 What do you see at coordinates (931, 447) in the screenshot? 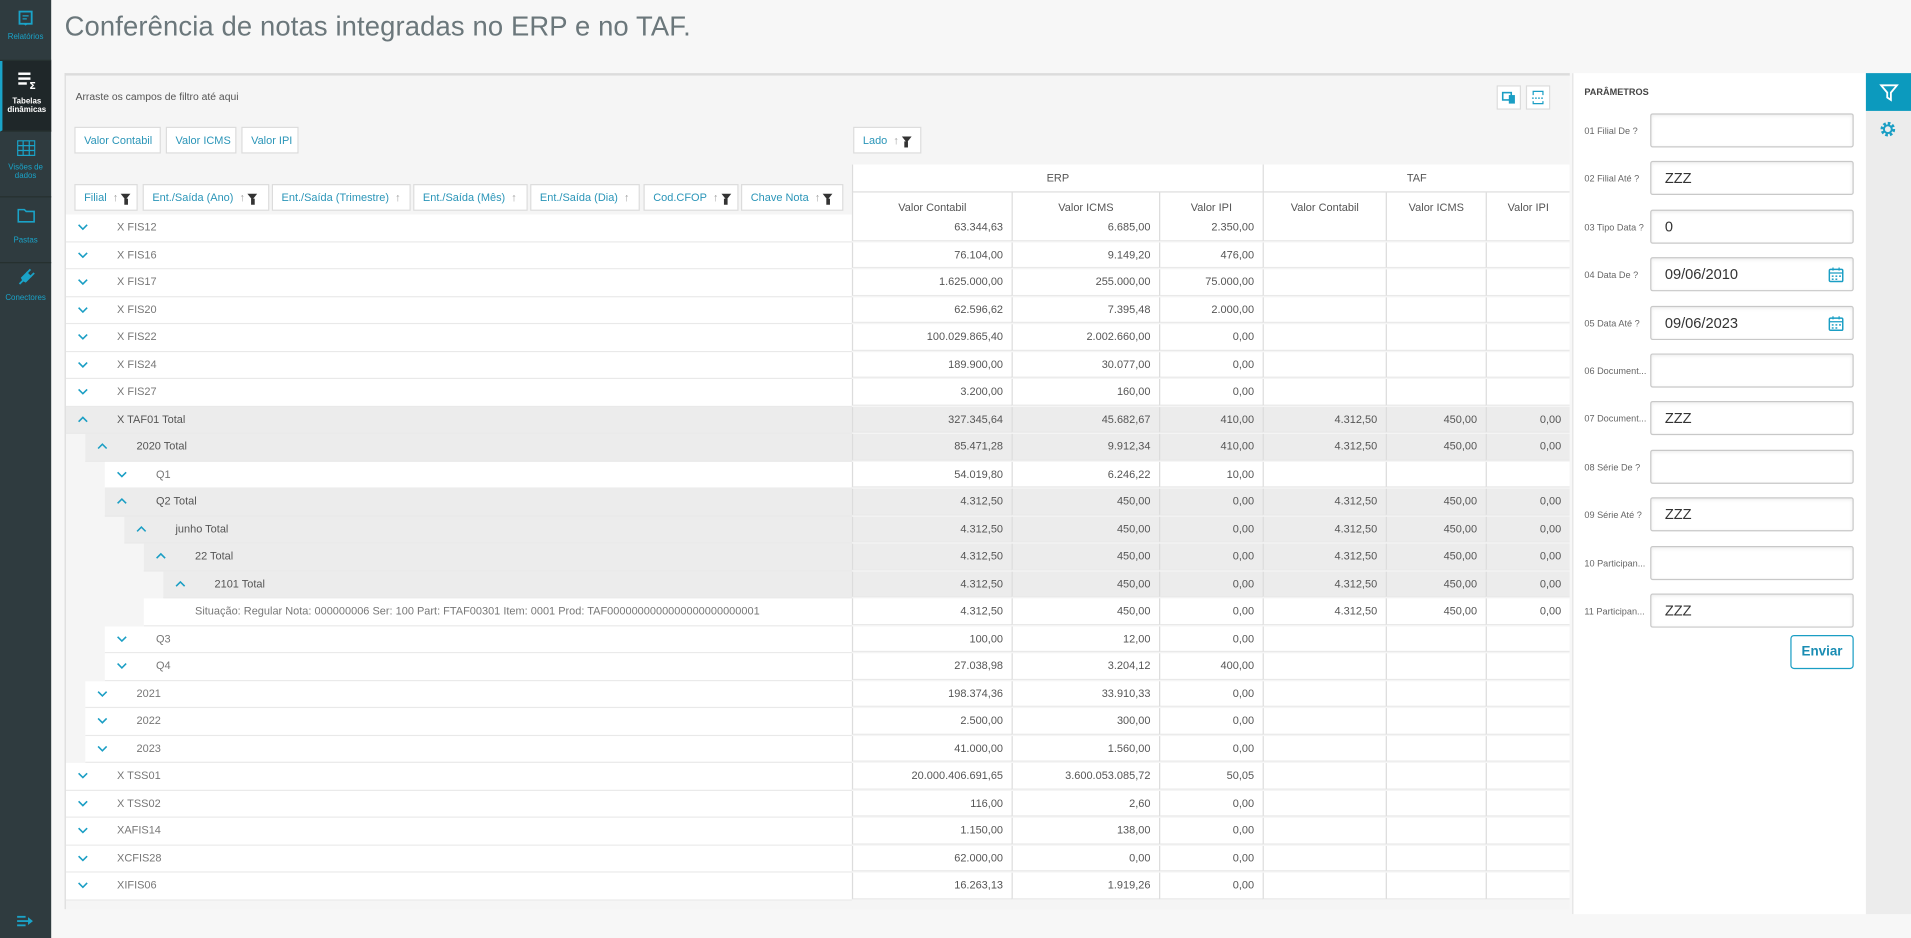
I see `value-cell: 85.471,28` at bounding box center [931, 447].